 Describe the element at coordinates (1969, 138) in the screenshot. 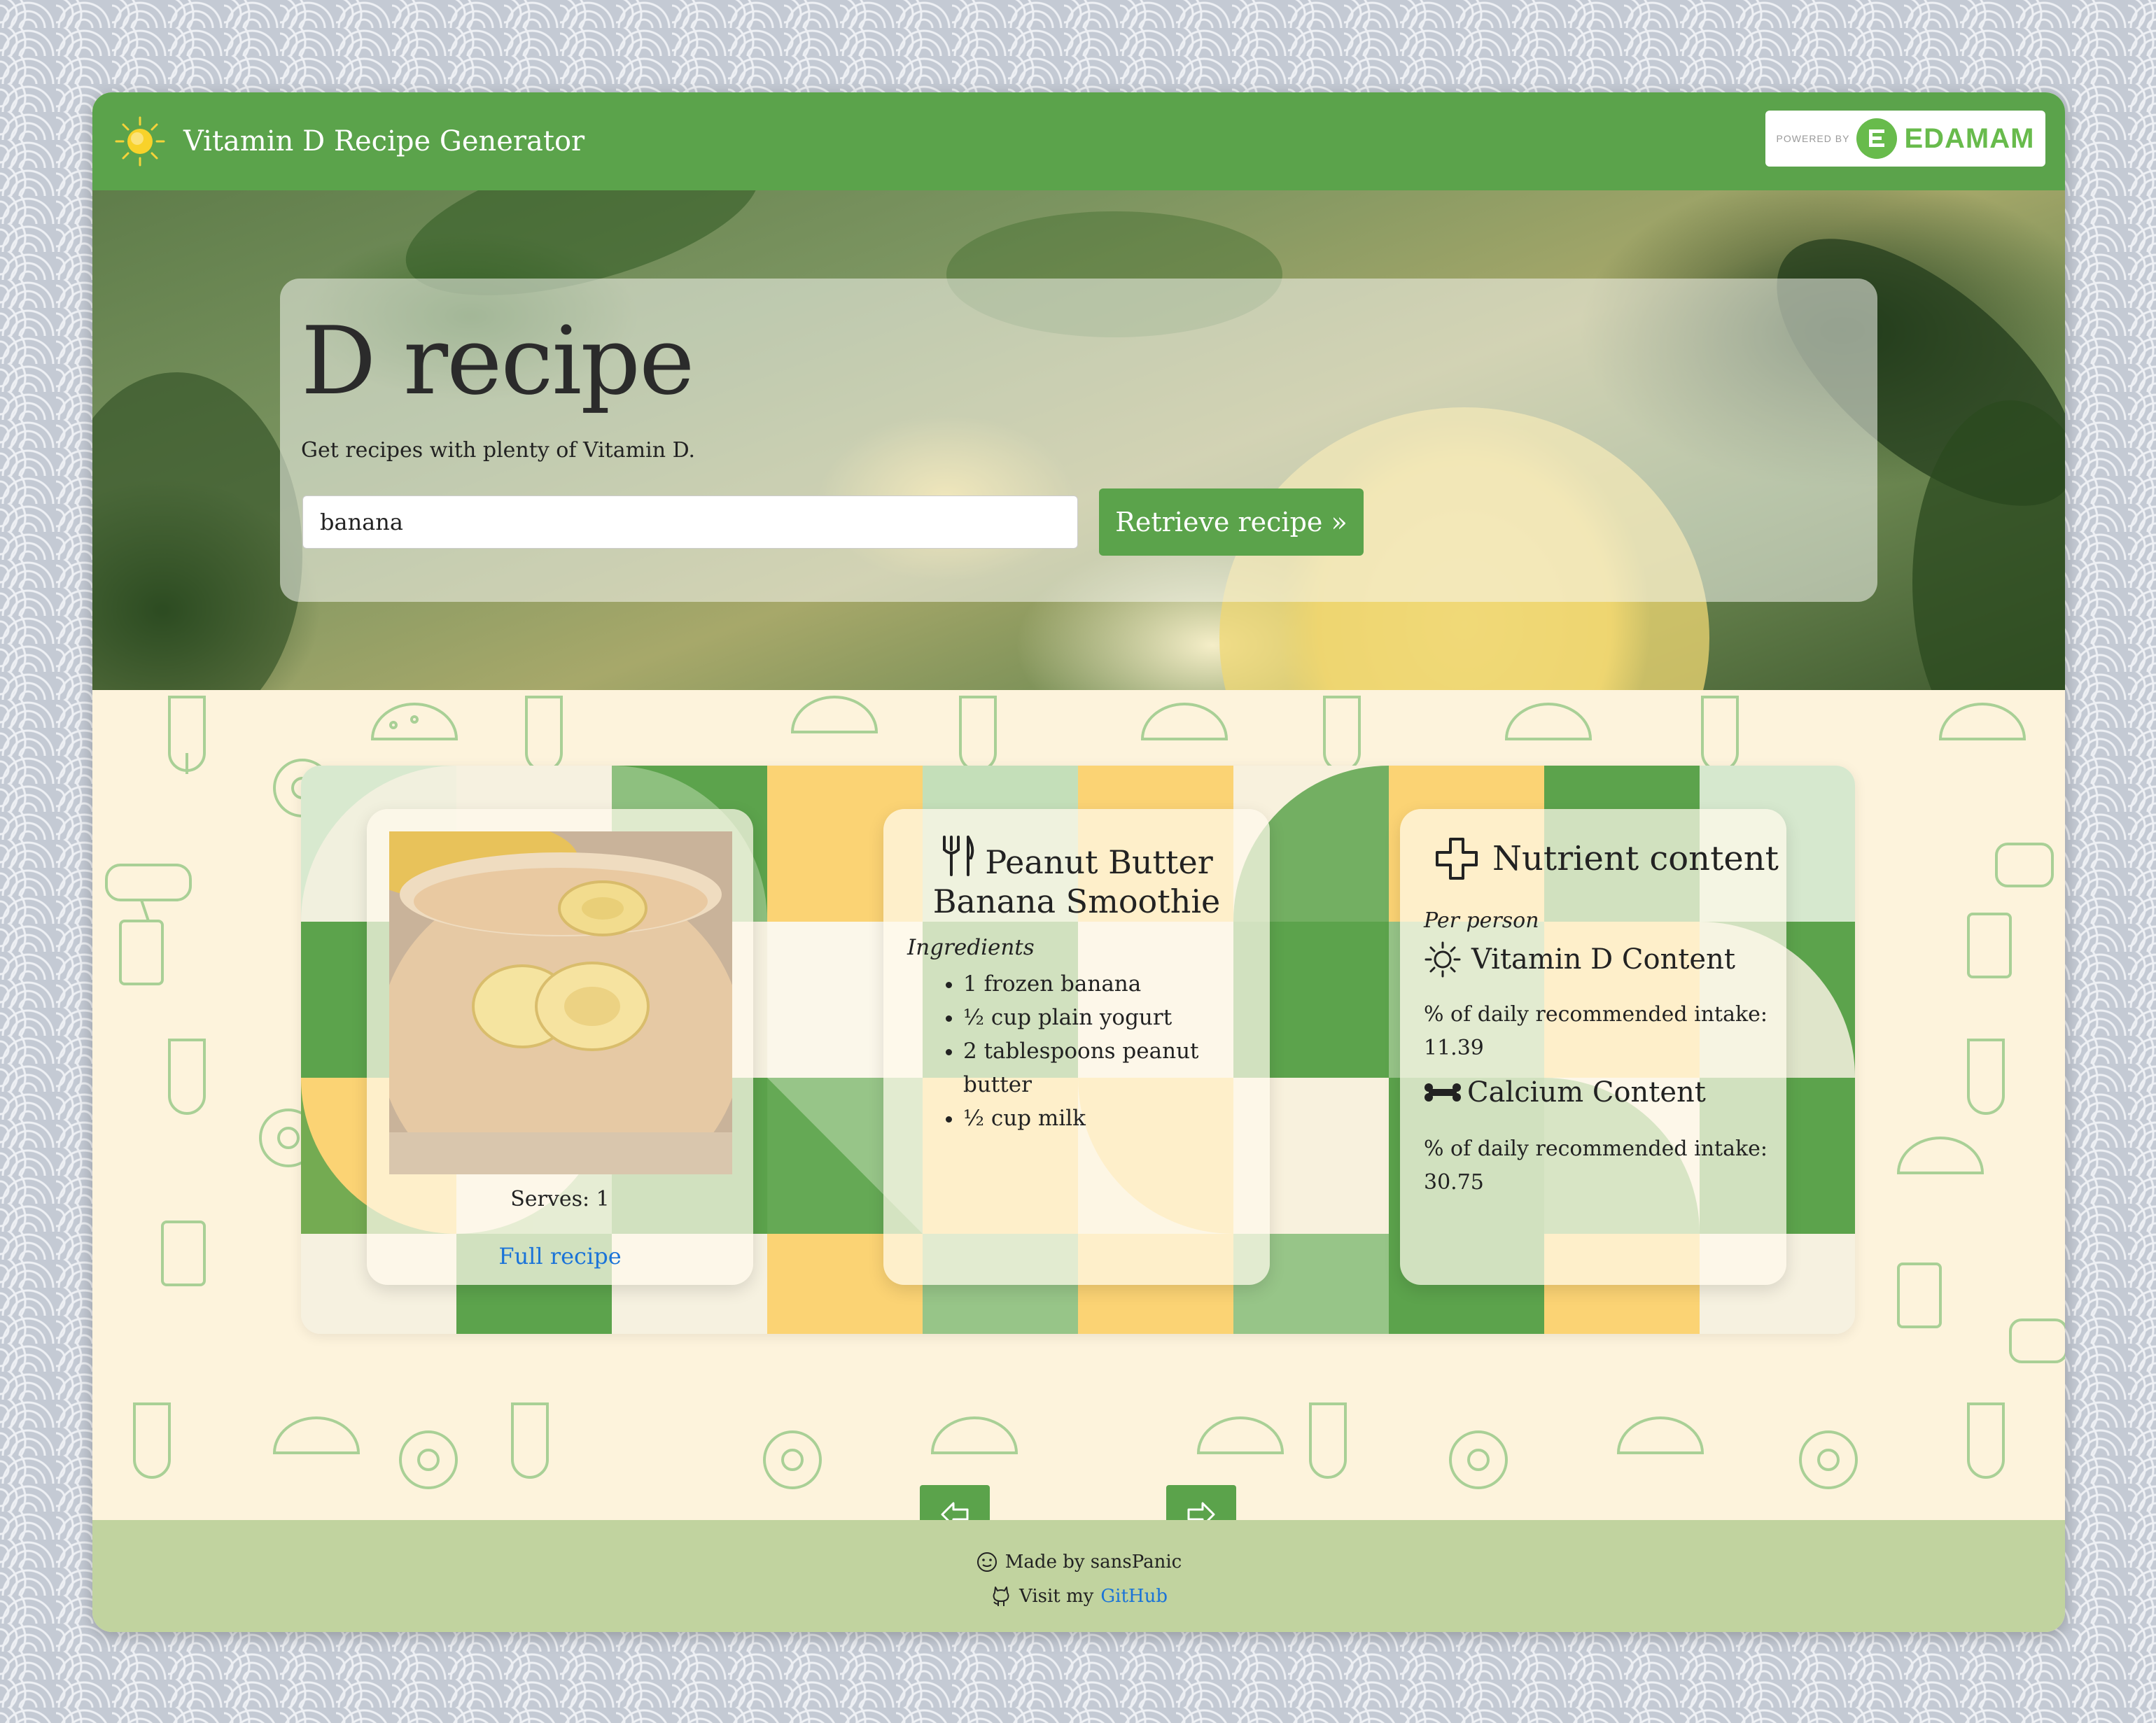

I see `edamam-name: EDAMAM` at that location.